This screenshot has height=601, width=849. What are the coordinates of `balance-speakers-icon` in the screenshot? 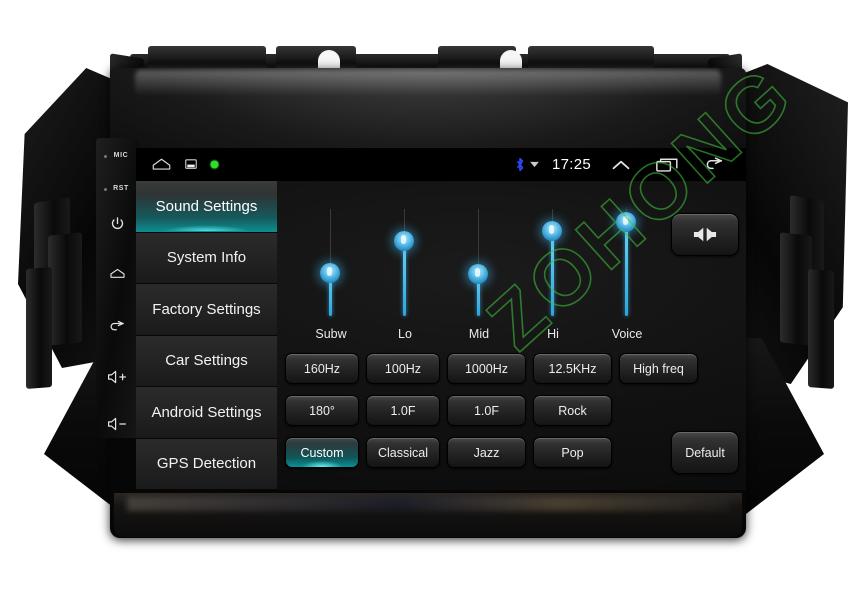 It's located at (705, 234).